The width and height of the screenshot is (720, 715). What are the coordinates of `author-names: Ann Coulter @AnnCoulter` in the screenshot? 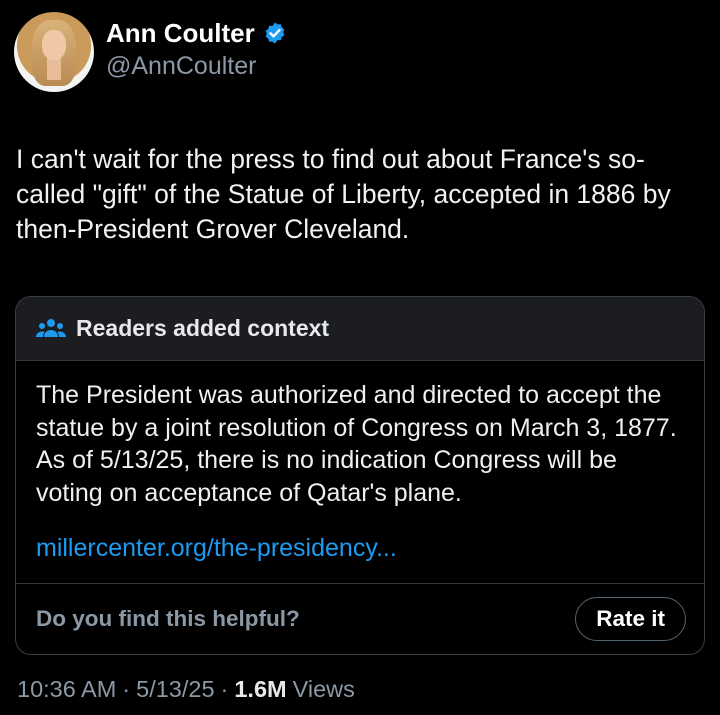 It's located at (196, 50).